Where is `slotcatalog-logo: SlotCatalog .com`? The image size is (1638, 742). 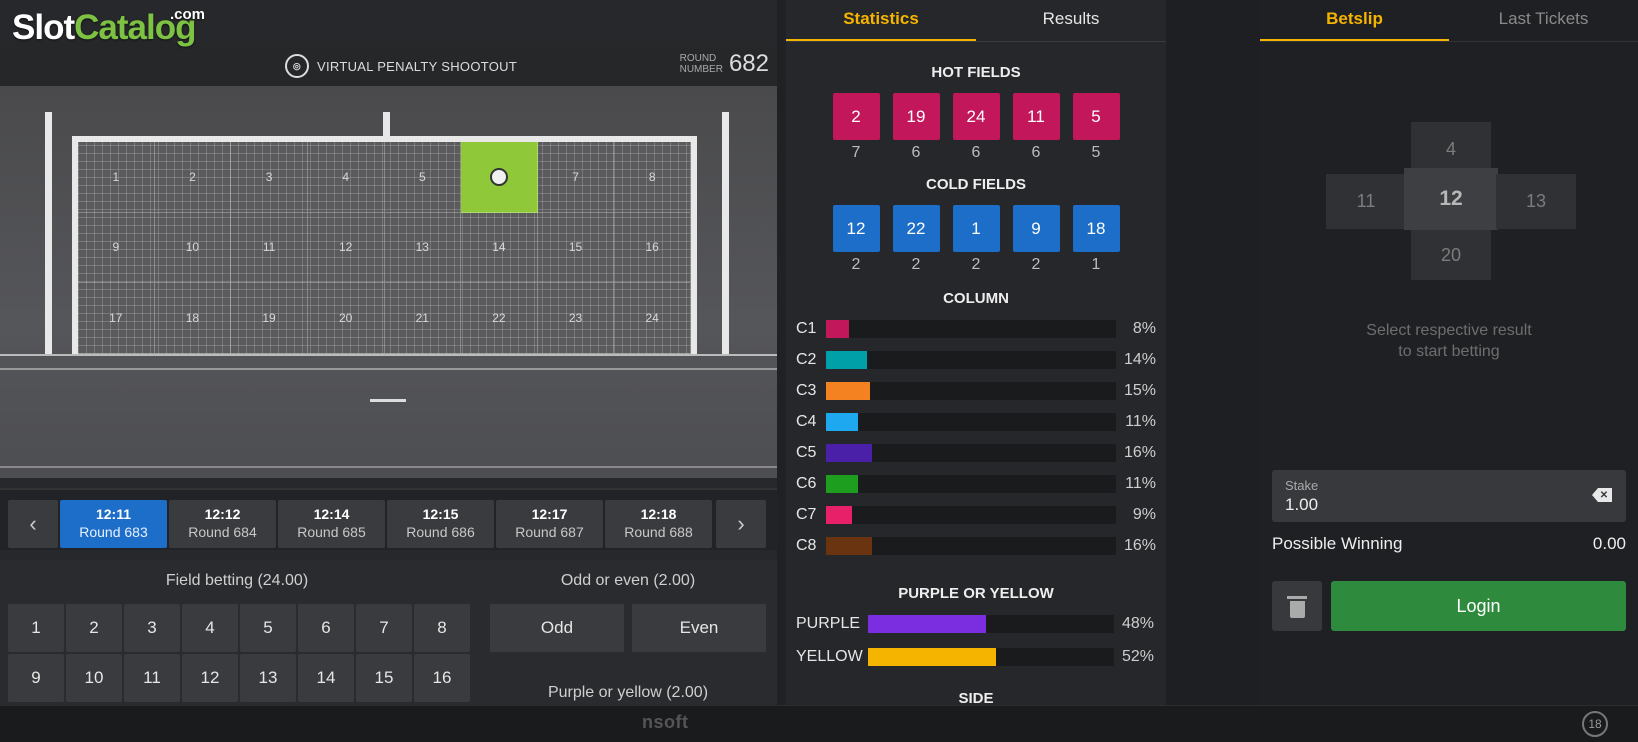
slotcatalog-logo: SlotCatalog .com is located at coordinates (108, 27).